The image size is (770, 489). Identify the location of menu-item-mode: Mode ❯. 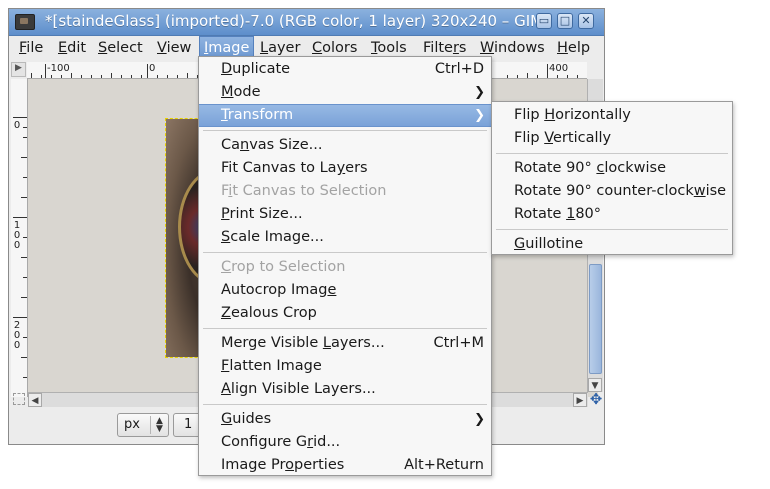
(345, 92).